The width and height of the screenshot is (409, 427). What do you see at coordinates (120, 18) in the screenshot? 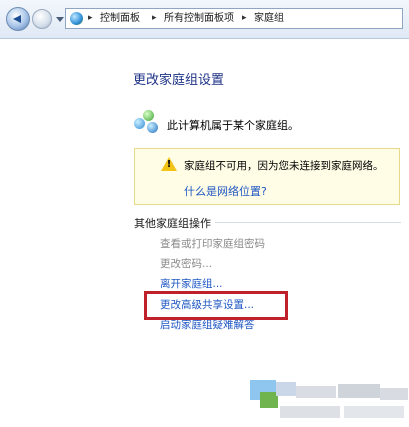
I see `breadcrumb-control-panel: 控制面板` at bounding box center [120, 18].